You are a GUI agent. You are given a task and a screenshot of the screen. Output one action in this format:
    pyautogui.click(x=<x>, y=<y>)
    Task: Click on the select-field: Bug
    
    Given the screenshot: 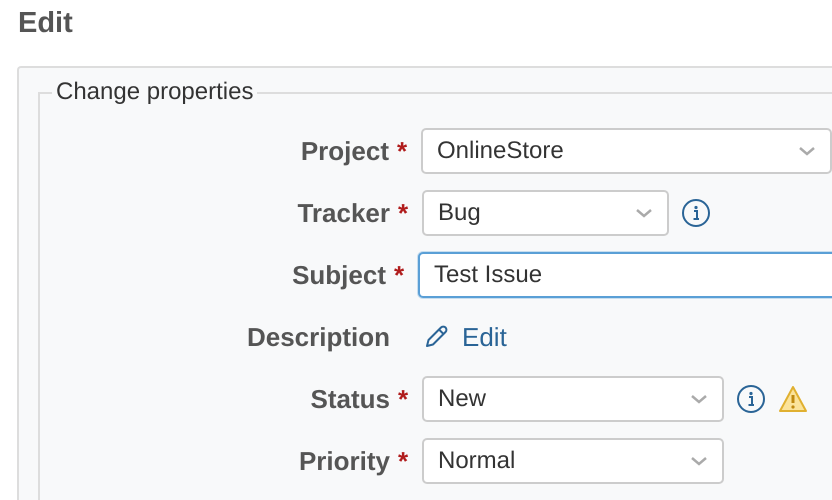 What is the action you would take?
    pyautogui.click(x=545, y=213)
    